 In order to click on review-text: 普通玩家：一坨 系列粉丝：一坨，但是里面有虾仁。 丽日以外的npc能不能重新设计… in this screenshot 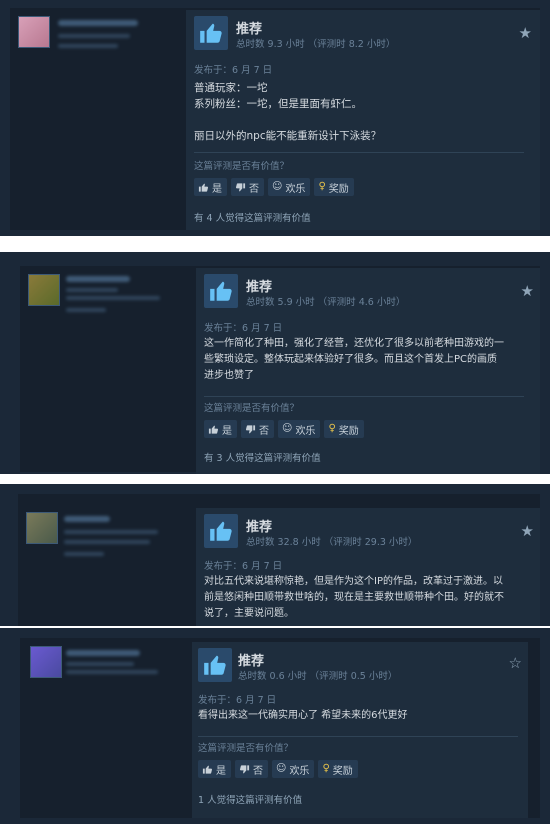, I will do `click(288, 112)`.